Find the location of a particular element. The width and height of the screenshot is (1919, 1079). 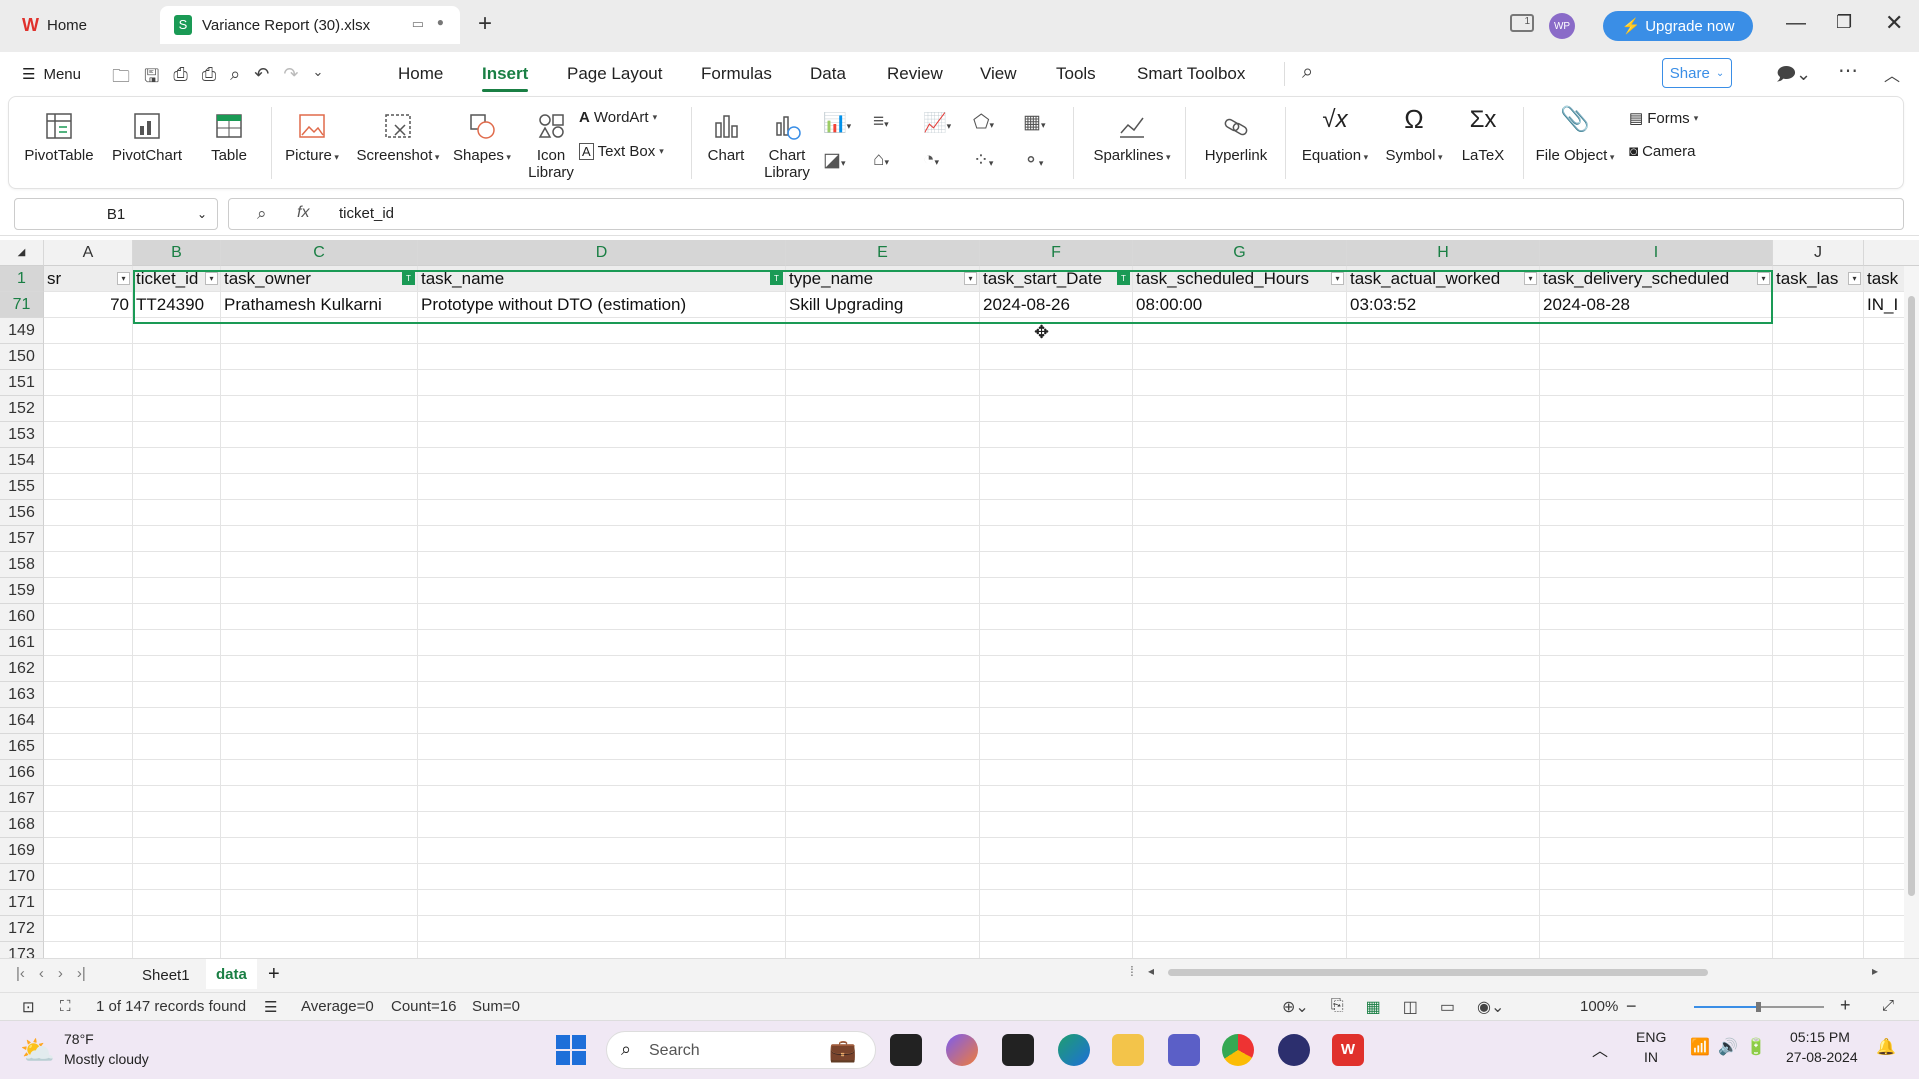

fx-icon: fx is located at coordinates (303, 213).